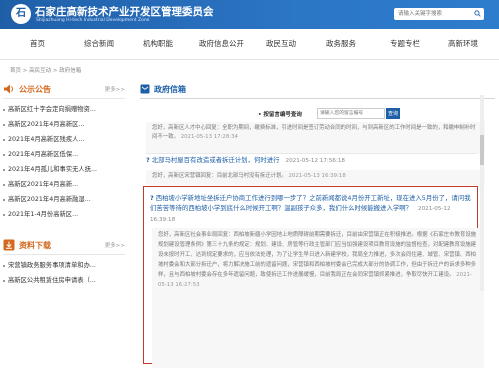  I want to click on download-icon, so click(9, 245).